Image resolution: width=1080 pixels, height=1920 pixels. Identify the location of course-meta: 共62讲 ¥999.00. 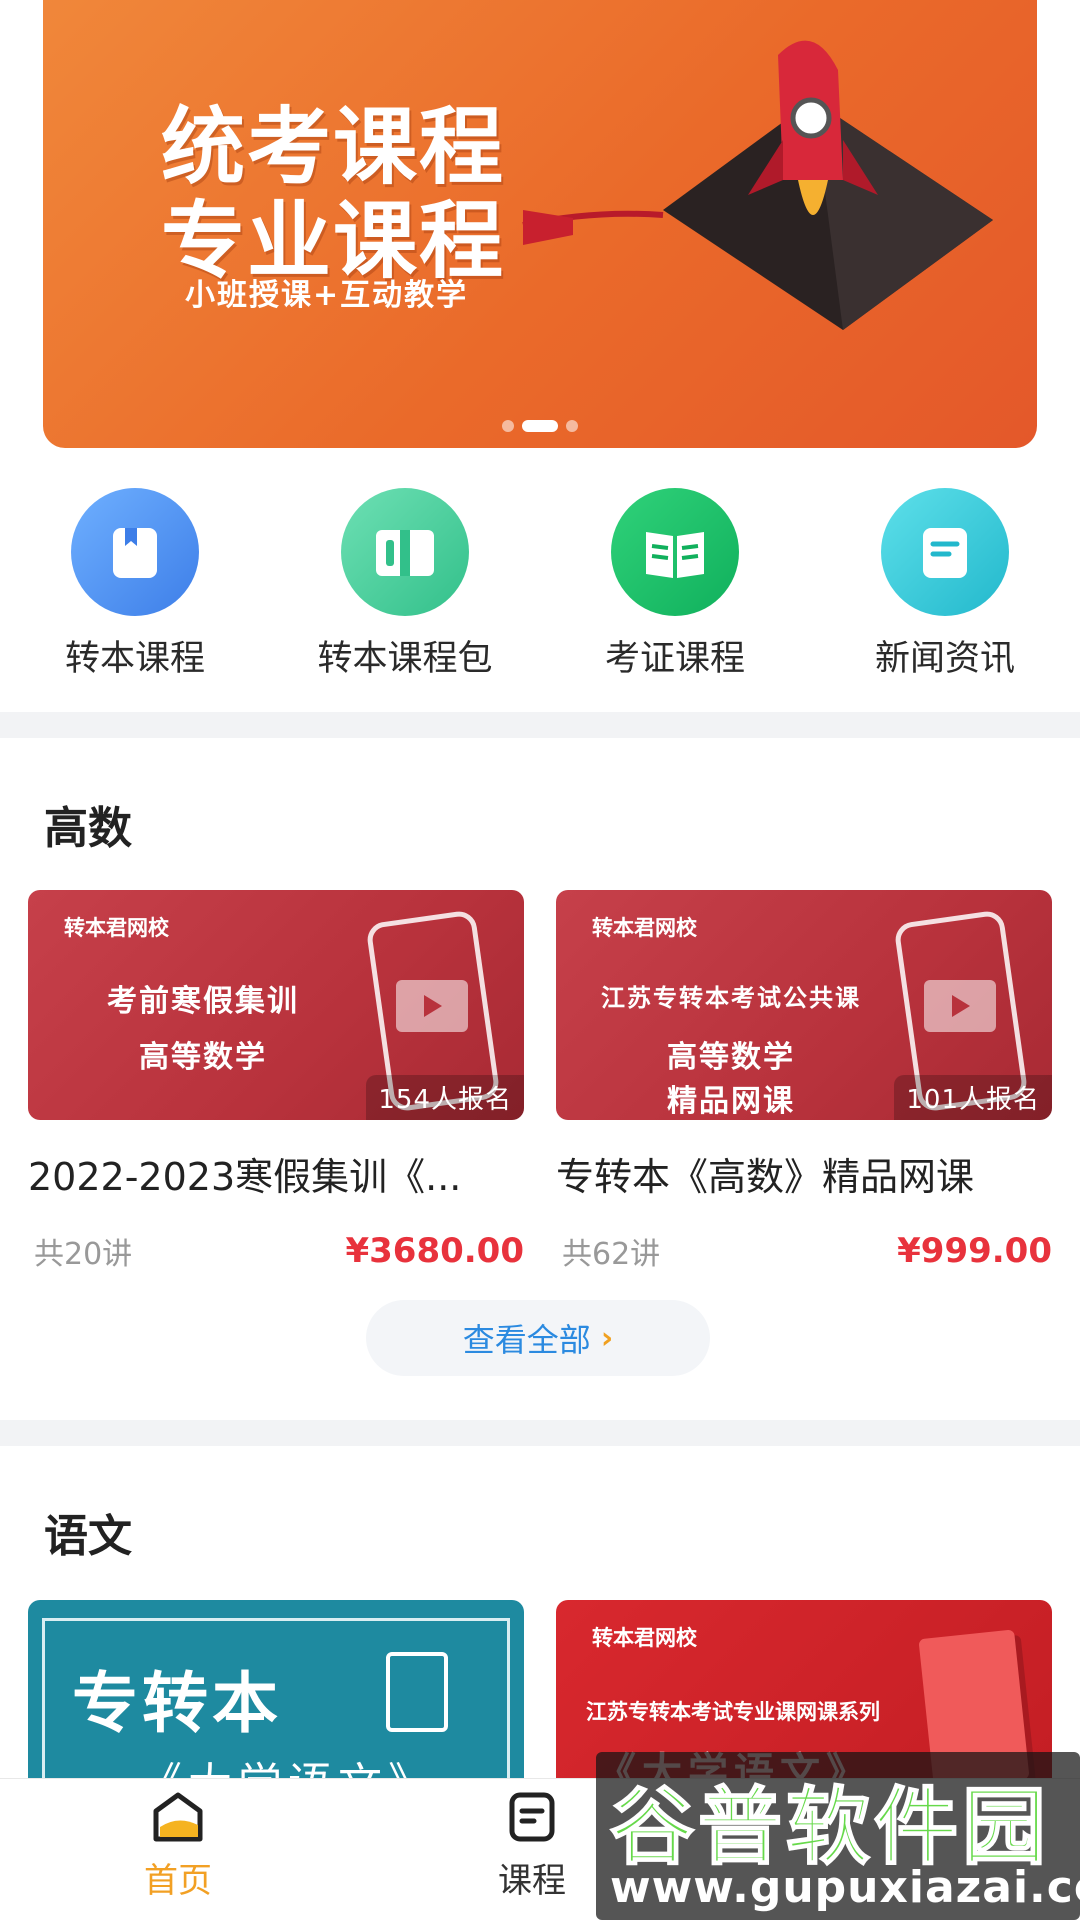
(804, 1251).